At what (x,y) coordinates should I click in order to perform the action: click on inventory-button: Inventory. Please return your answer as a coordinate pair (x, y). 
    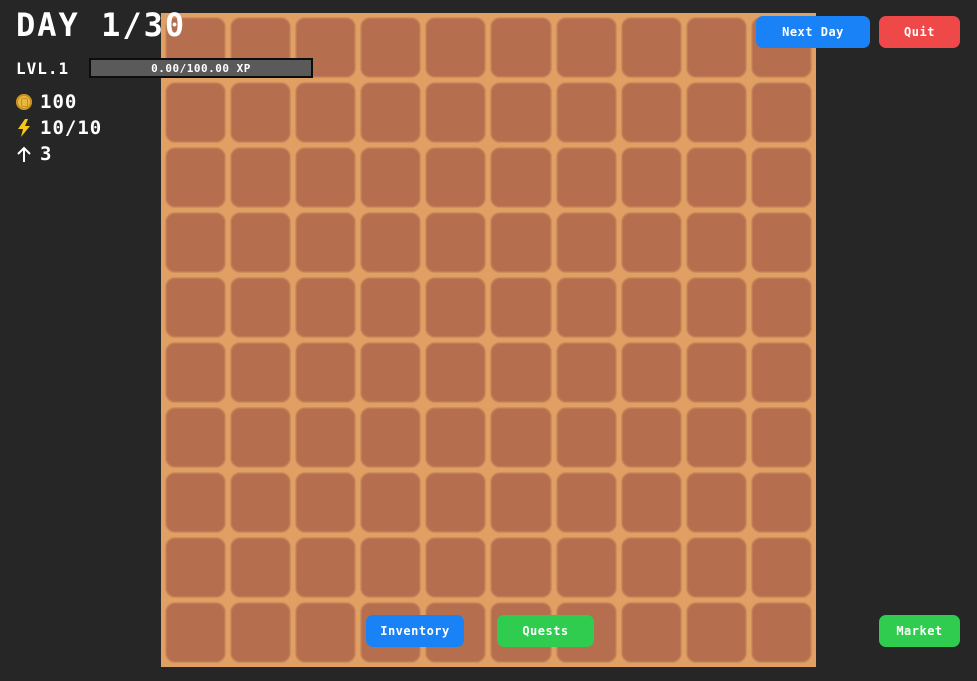
    Looking at the image, I should click on (415, 631).